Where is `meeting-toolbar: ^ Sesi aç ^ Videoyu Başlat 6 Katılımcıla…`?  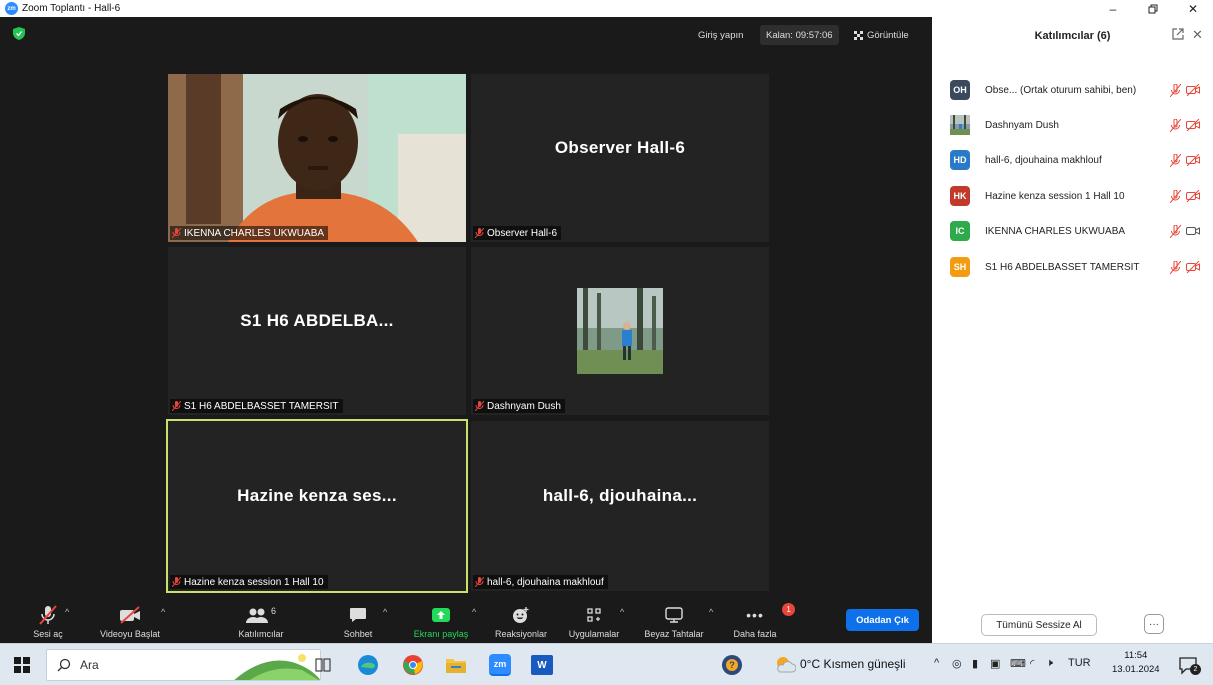
meeting-toolbar: ^ Sesi aç ^ Videoyu Başlat 6 Katılımcıla… is located at coordinates (466, 620).